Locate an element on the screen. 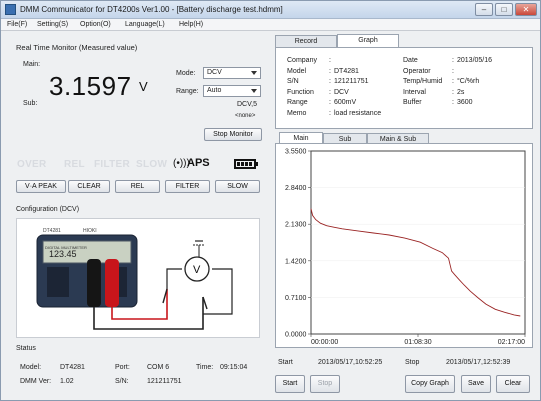 The image size is (541, 401). y-tick-label: 2.8400 is located at coordinates (296, 188).